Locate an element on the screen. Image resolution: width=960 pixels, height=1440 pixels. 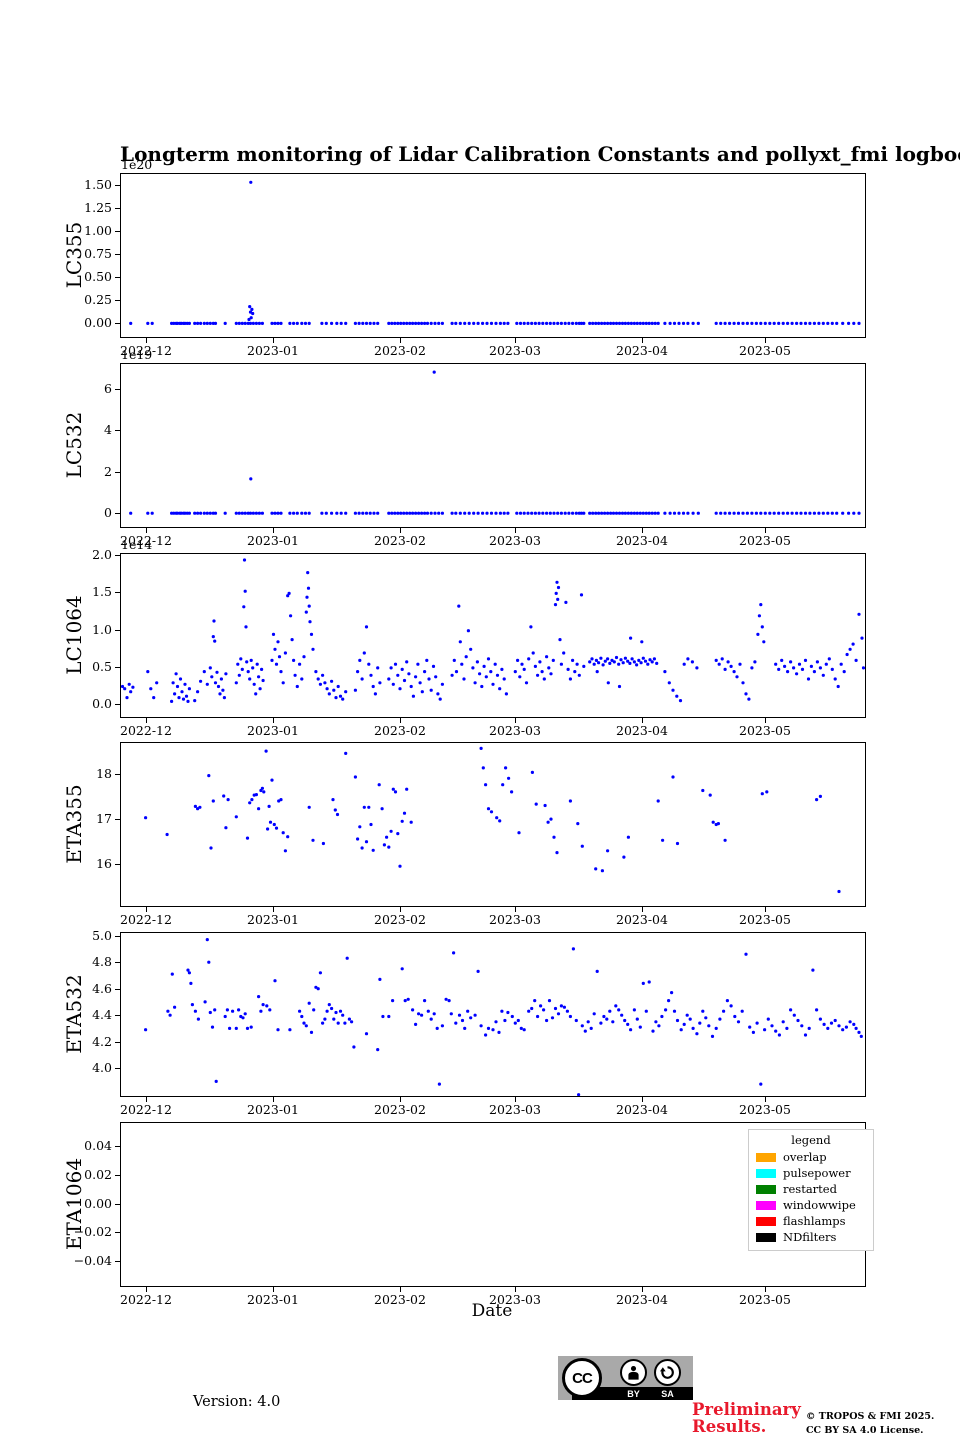
legend-swatch-flashlamps is located at coordinates (766, 1221).